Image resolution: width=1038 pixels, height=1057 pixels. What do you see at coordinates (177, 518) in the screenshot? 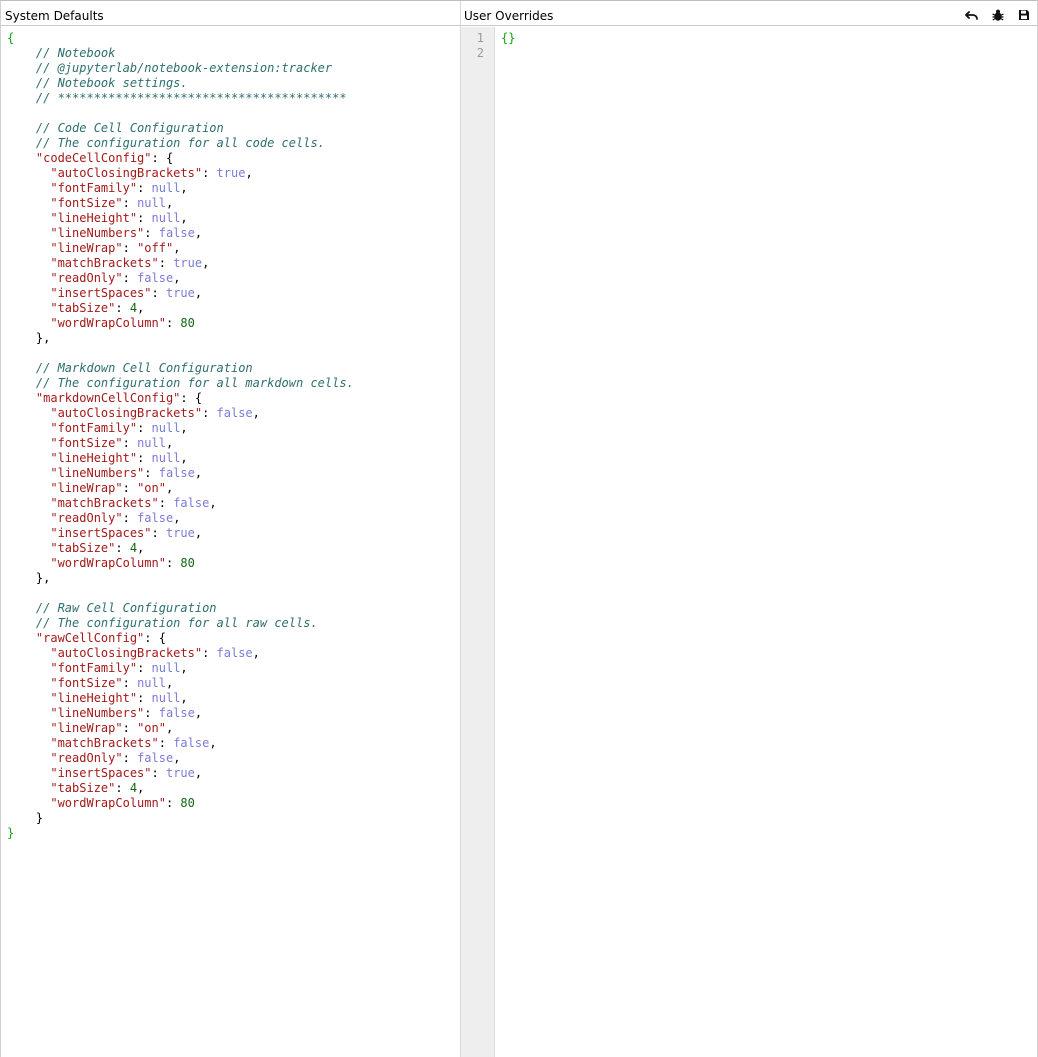
I see `code-line: "readOnly": false,` at bounding box center [177, 518].